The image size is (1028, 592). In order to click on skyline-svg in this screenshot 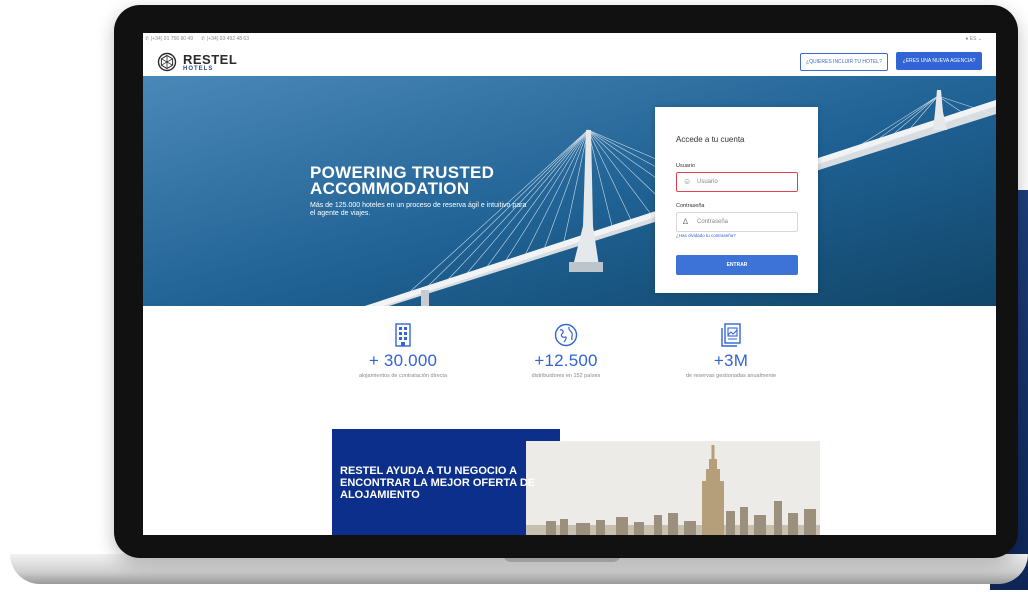, I will do `click(673, 488)`.